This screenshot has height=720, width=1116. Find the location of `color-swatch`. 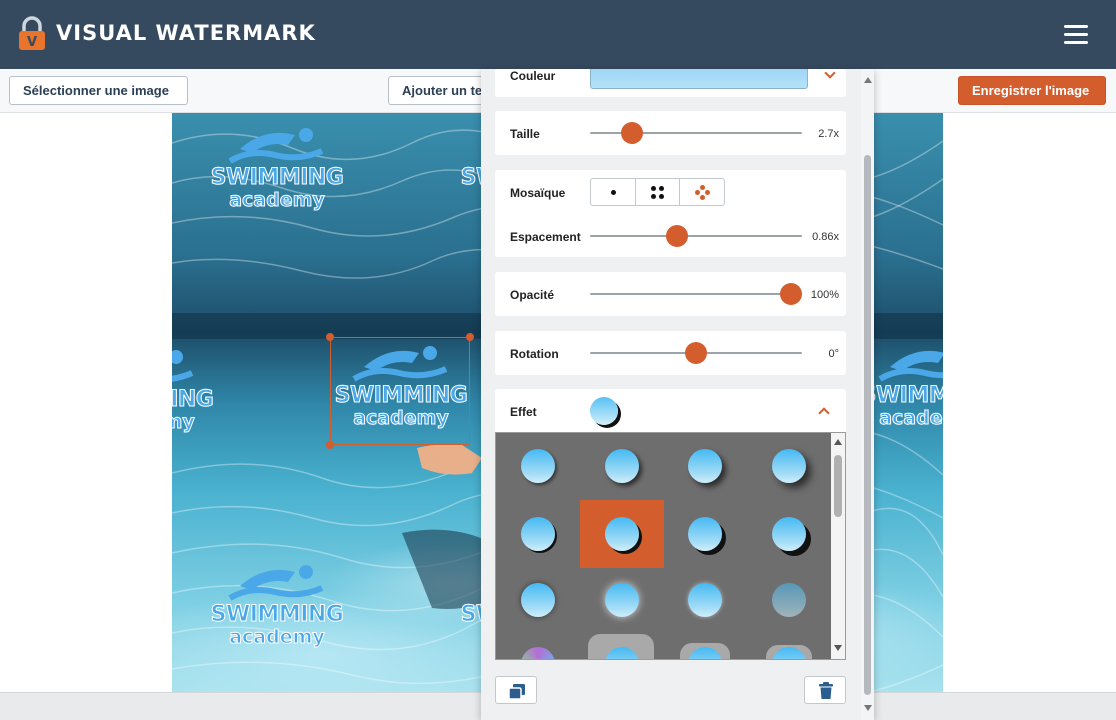

color-swatch is located at coordinates (699, 79).